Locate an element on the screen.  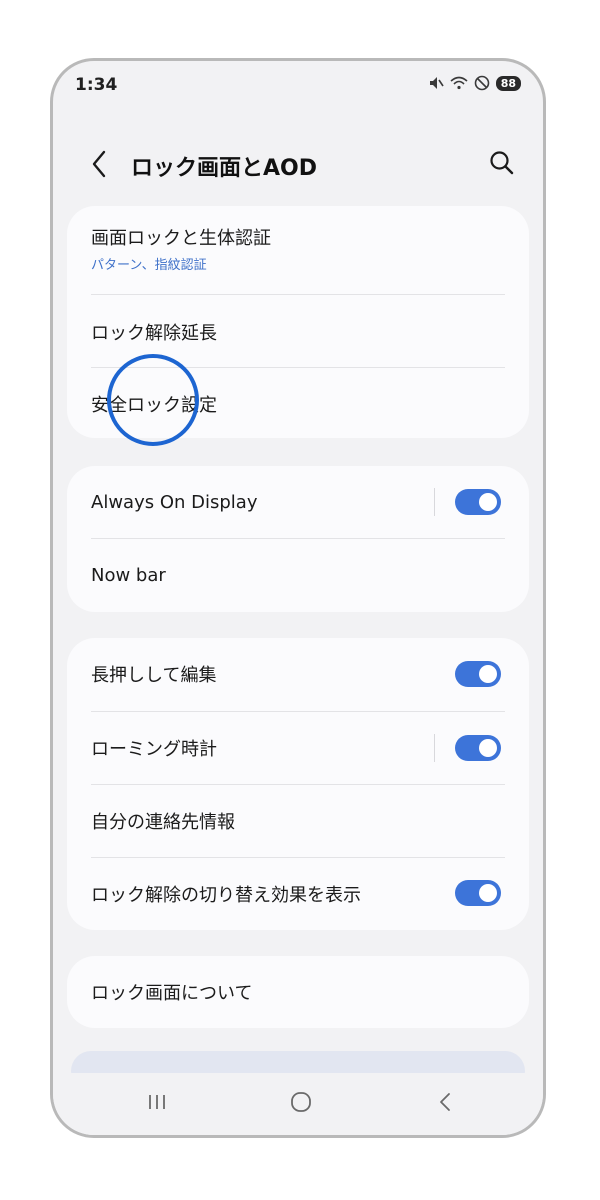
about-lock-screen-item: ロック画面について is located at coordinates (298, 992).